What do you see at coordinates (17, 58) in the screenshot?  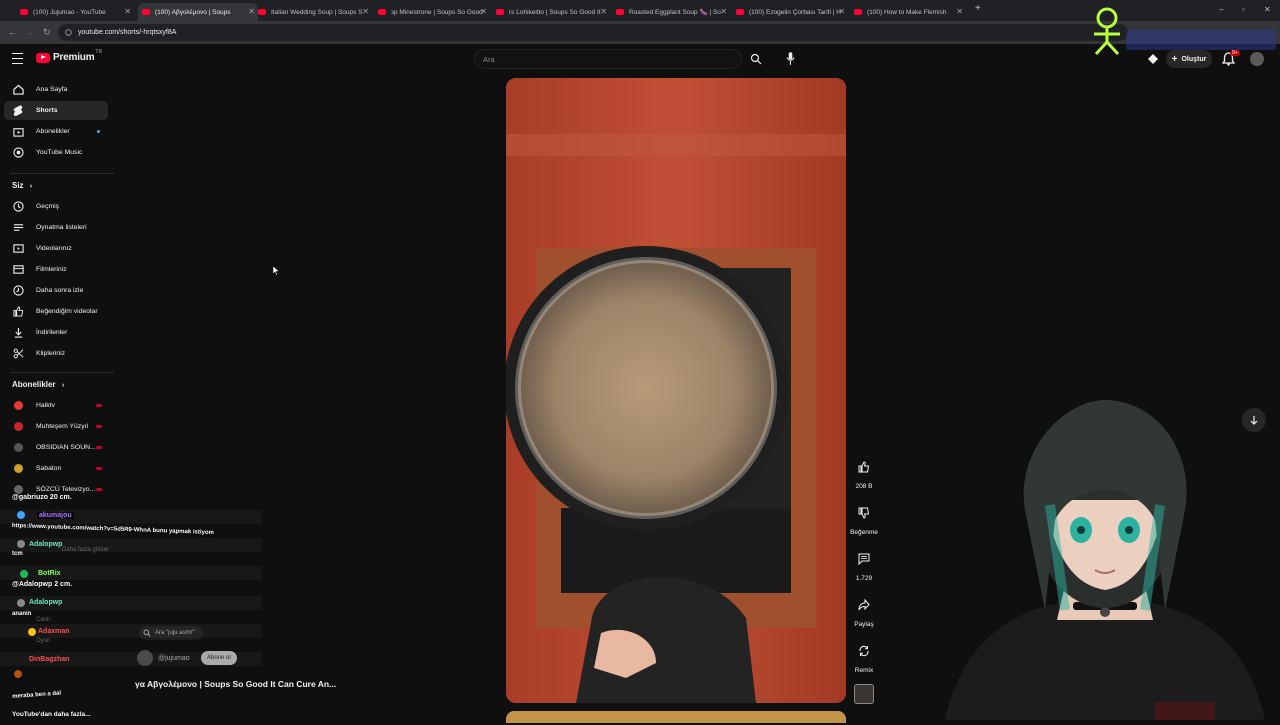 I see `menu-icon` at bounding box center [17, 58].